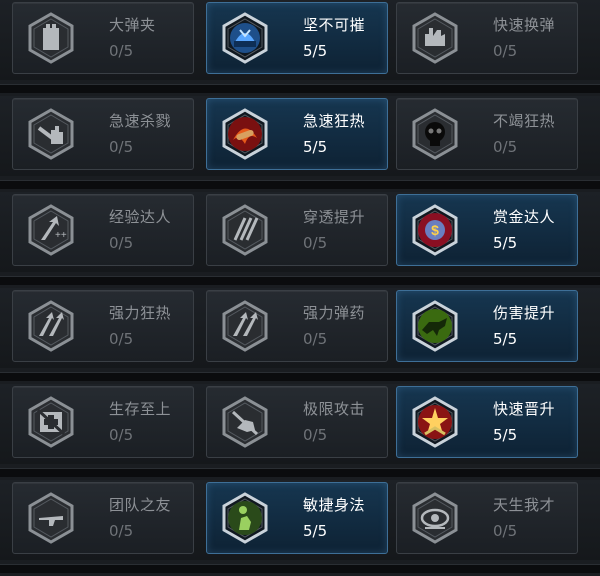 Image resolution: width=600 pixels, height=576 pixels. Describe the element at coordinates (245, 230) in the screenshot. I see `penetration-icon` at that location.